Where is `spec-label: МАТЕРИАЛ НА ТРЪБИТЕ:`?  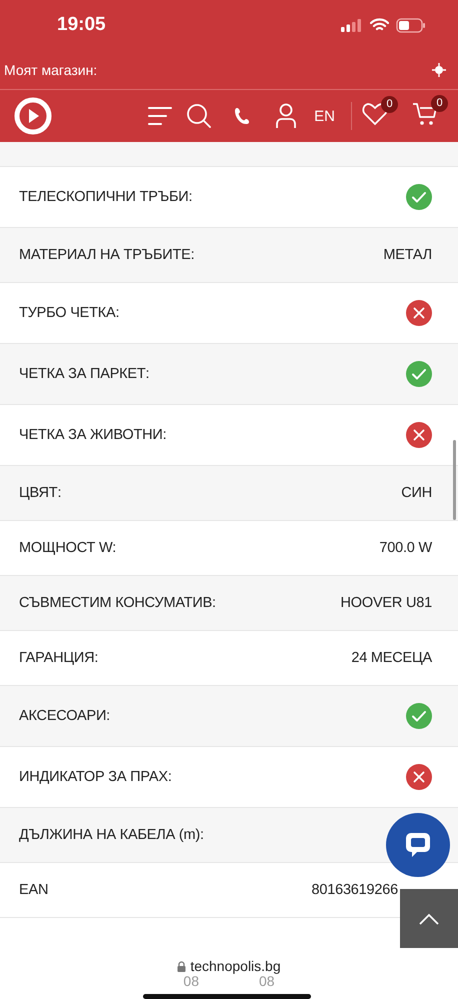
spec-label: МАТЕРИАЛ НА ТРЪБИТЕ: is located at coordinates (106, 255).